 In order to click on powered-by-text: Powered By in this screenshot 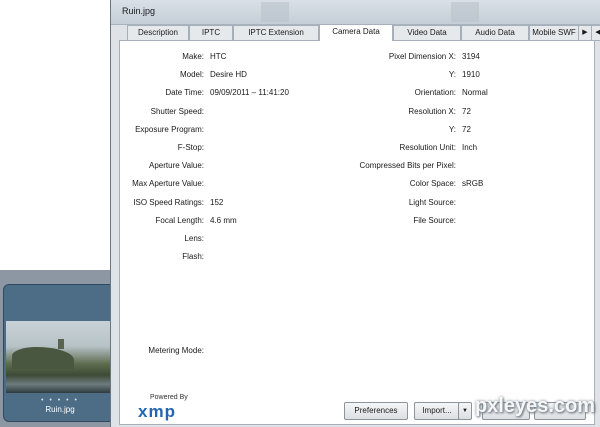, I will do `click(169, 397)`.